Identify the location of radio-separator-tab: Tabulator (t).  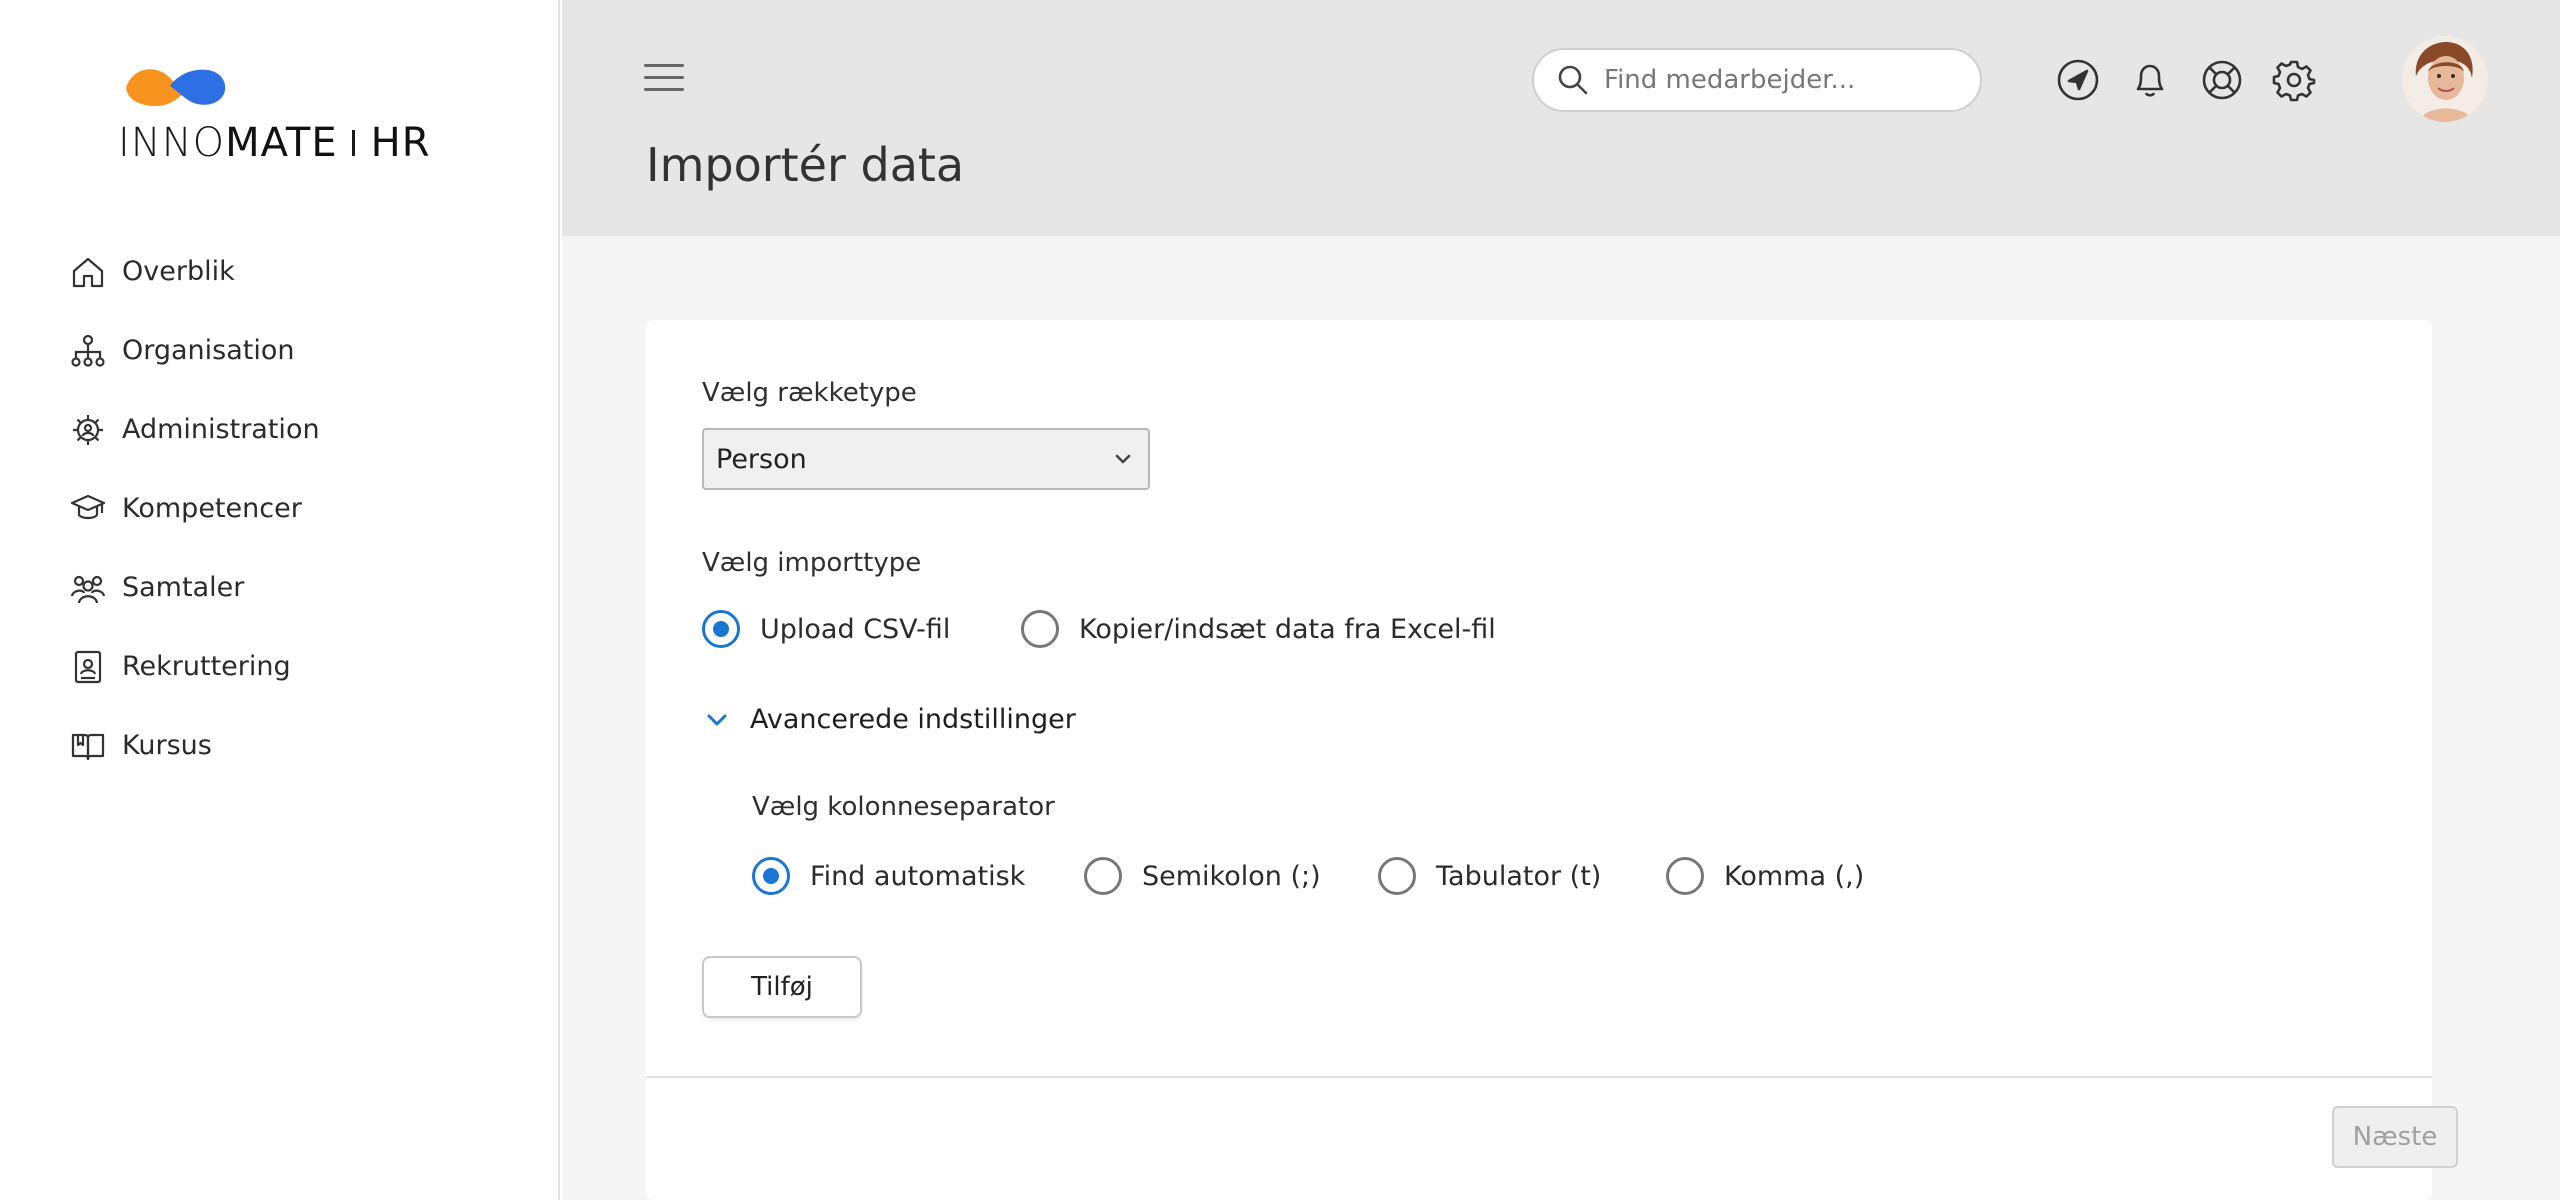
(1489, 876).